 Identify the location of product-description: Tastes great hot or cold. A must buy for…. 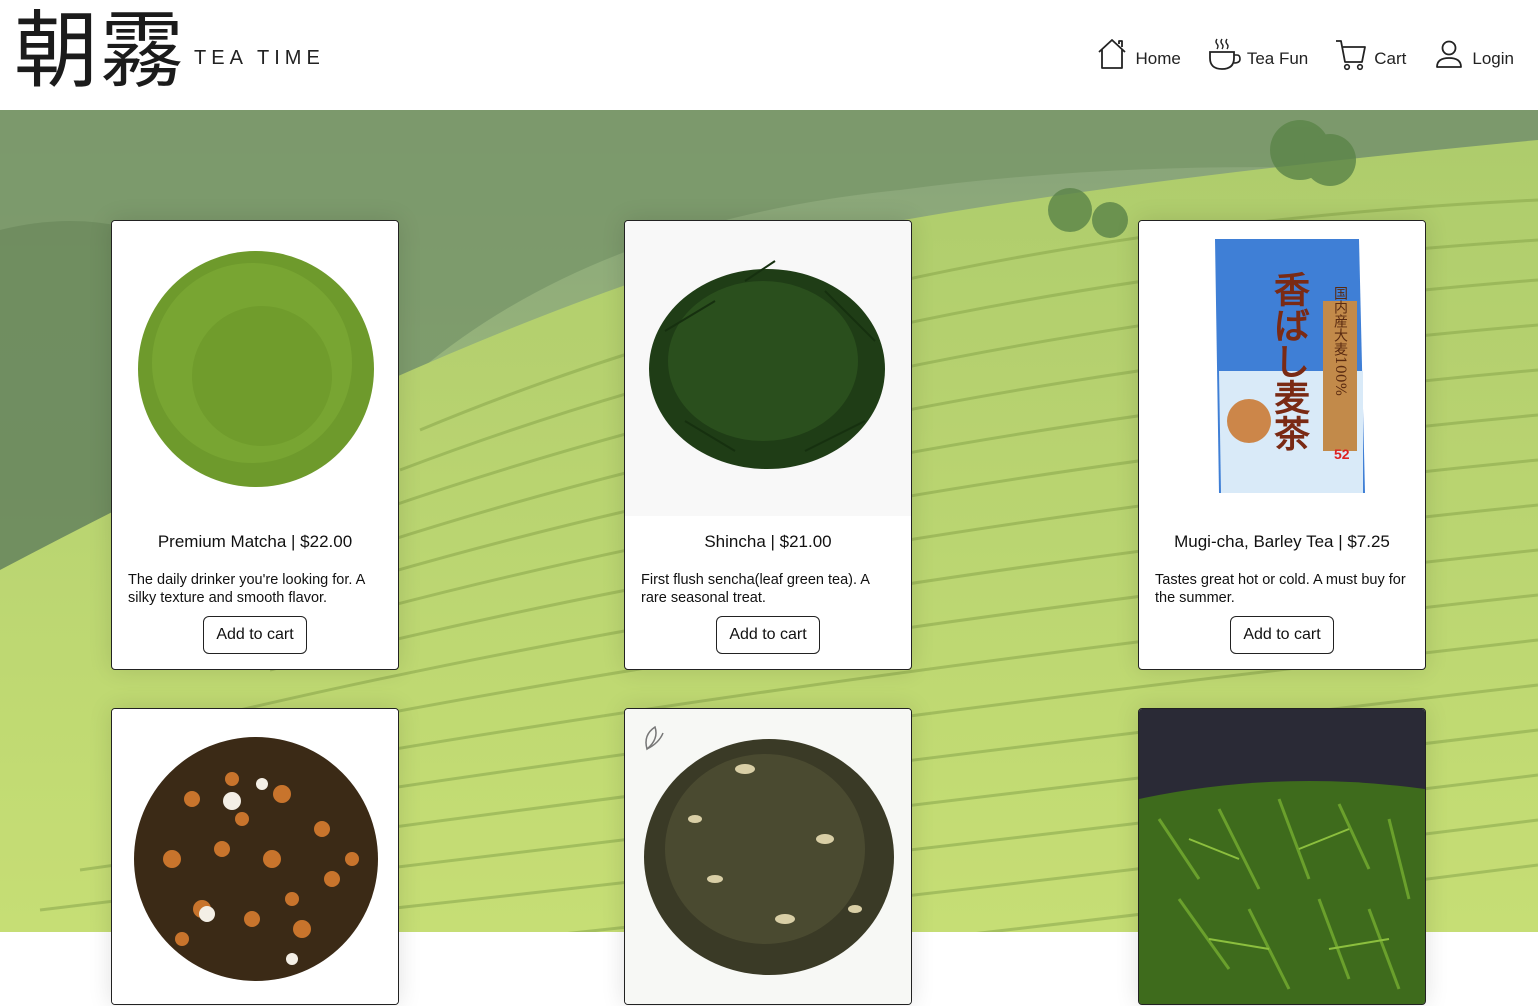
(1280, 589).